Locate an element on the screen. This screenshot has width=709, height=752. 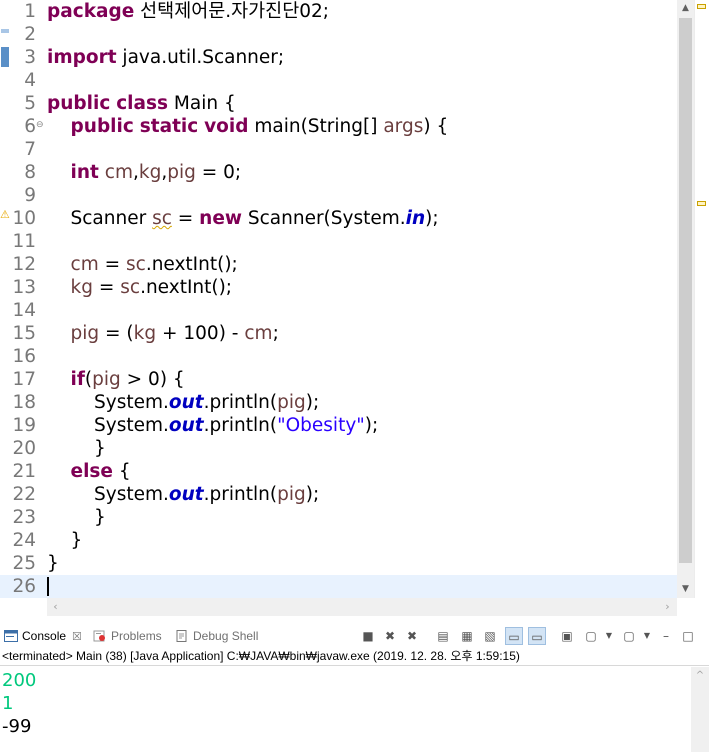
line-number: 13 is located at coordinates (24, 287).